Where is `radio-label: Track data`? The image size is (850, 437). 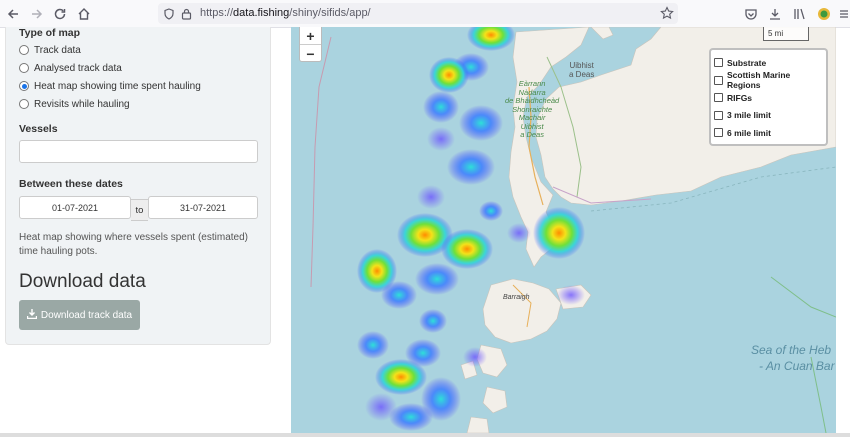
radio-label: Track data is located at coordinates (57, 50).